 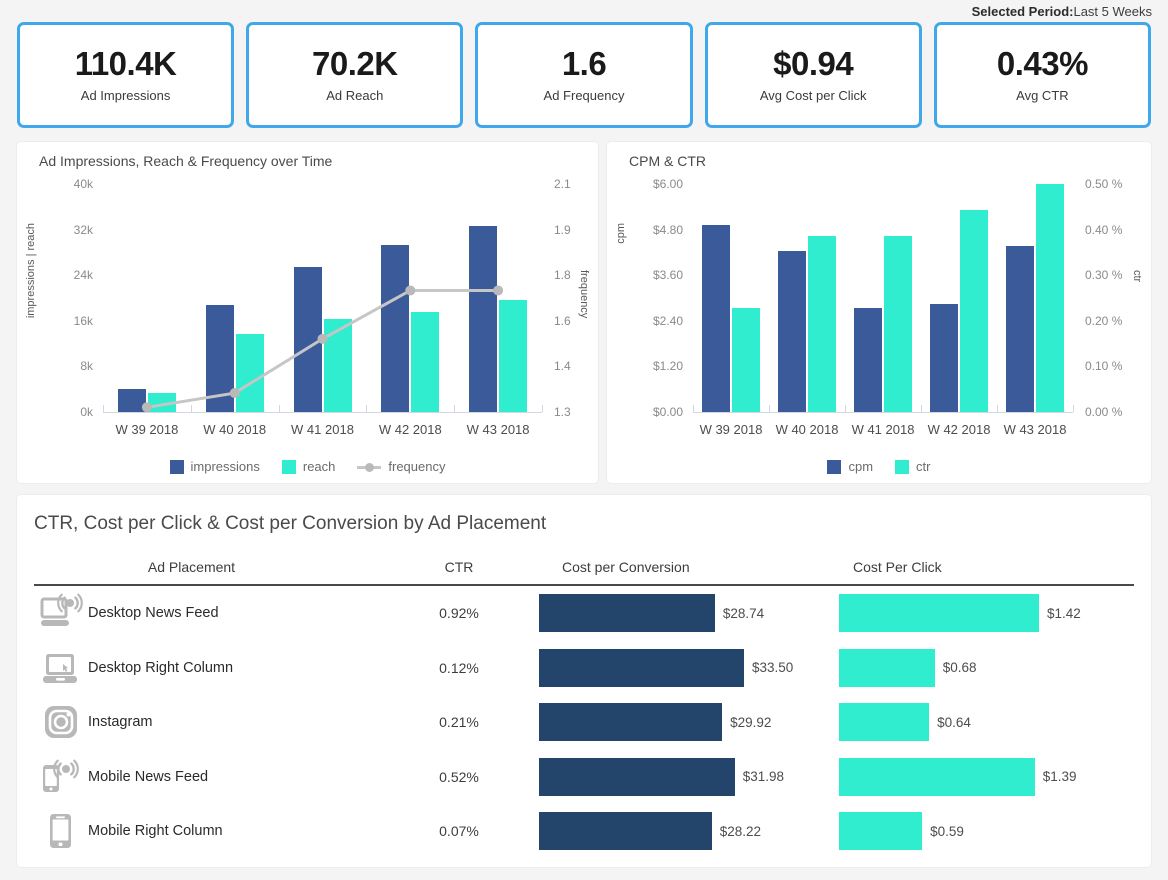 What do you see at coordinates (1042, 75) in the screenshot?
I see `kpi-card: 0.43% Avg CTR` at bounding box center [1042, 75].